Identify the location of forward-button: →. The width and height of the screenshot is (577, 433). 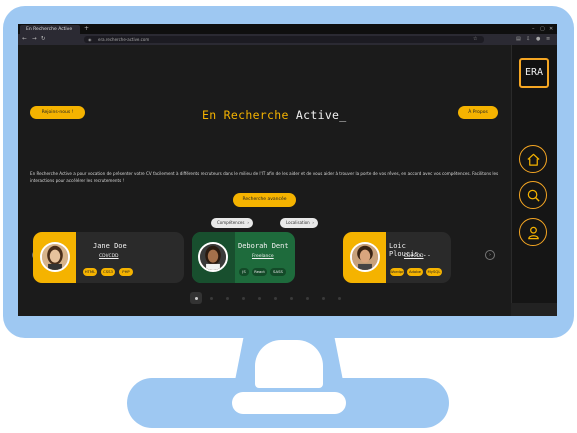
(34, 39).